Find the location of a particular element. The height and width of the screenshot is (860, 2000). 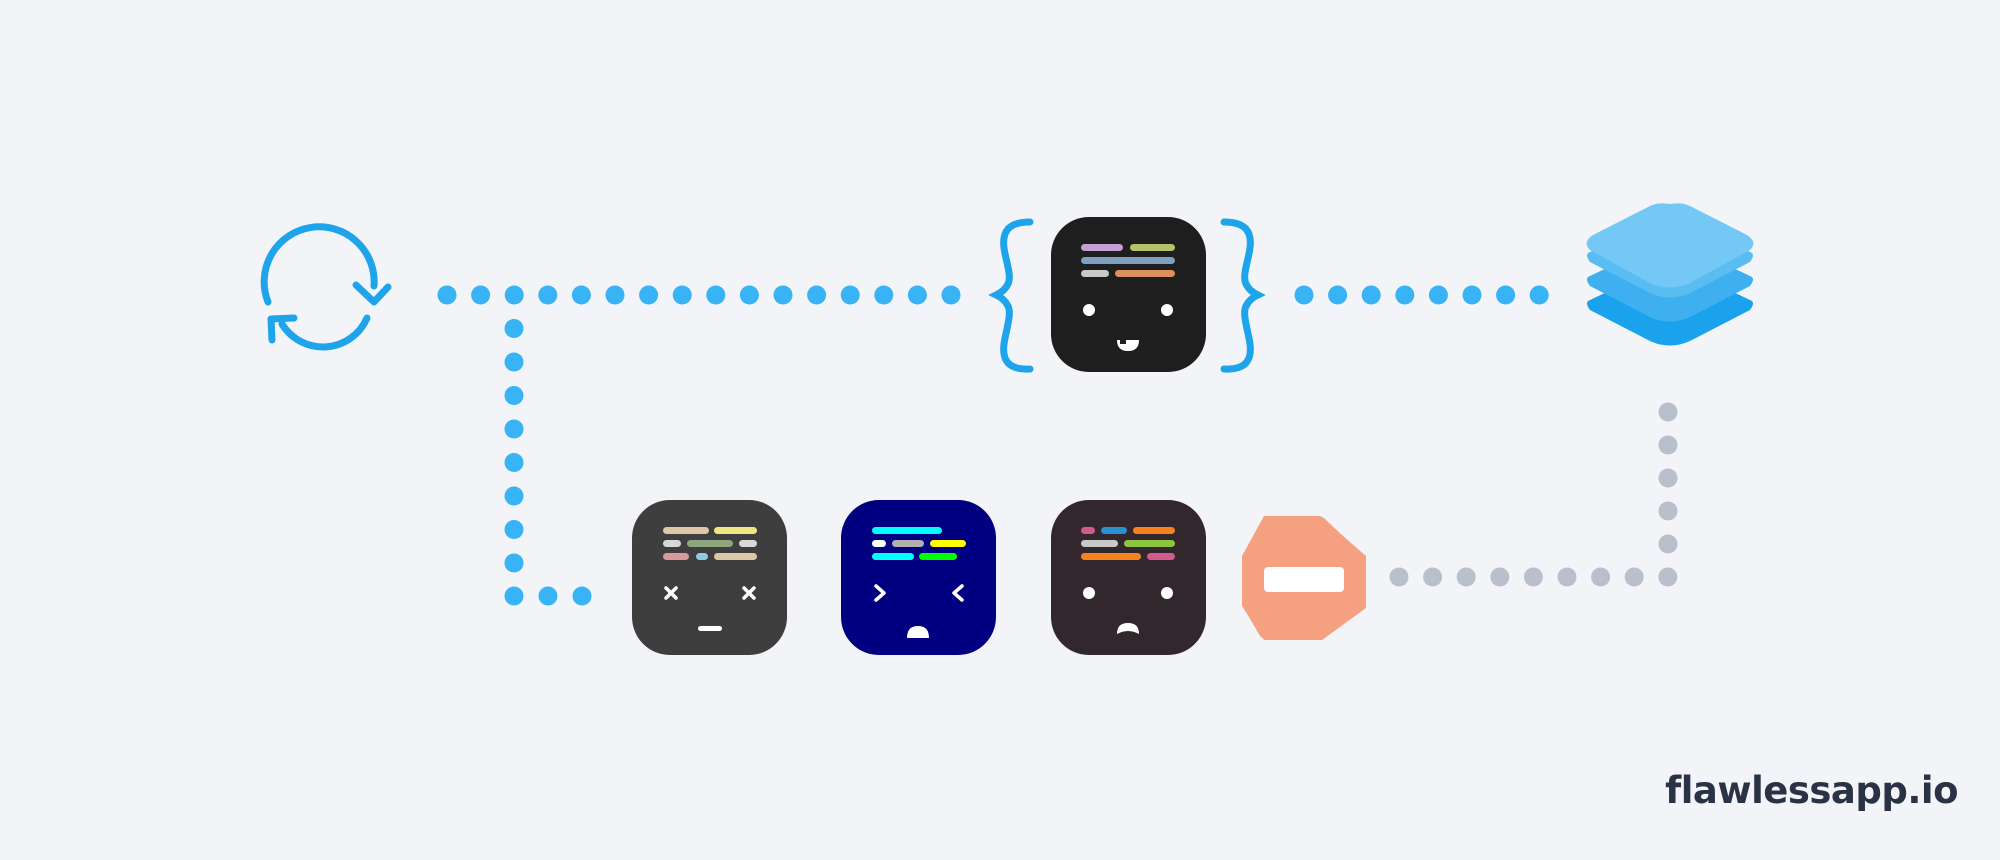

left-curly-brace-icon is located at coordinates (1011, 295).